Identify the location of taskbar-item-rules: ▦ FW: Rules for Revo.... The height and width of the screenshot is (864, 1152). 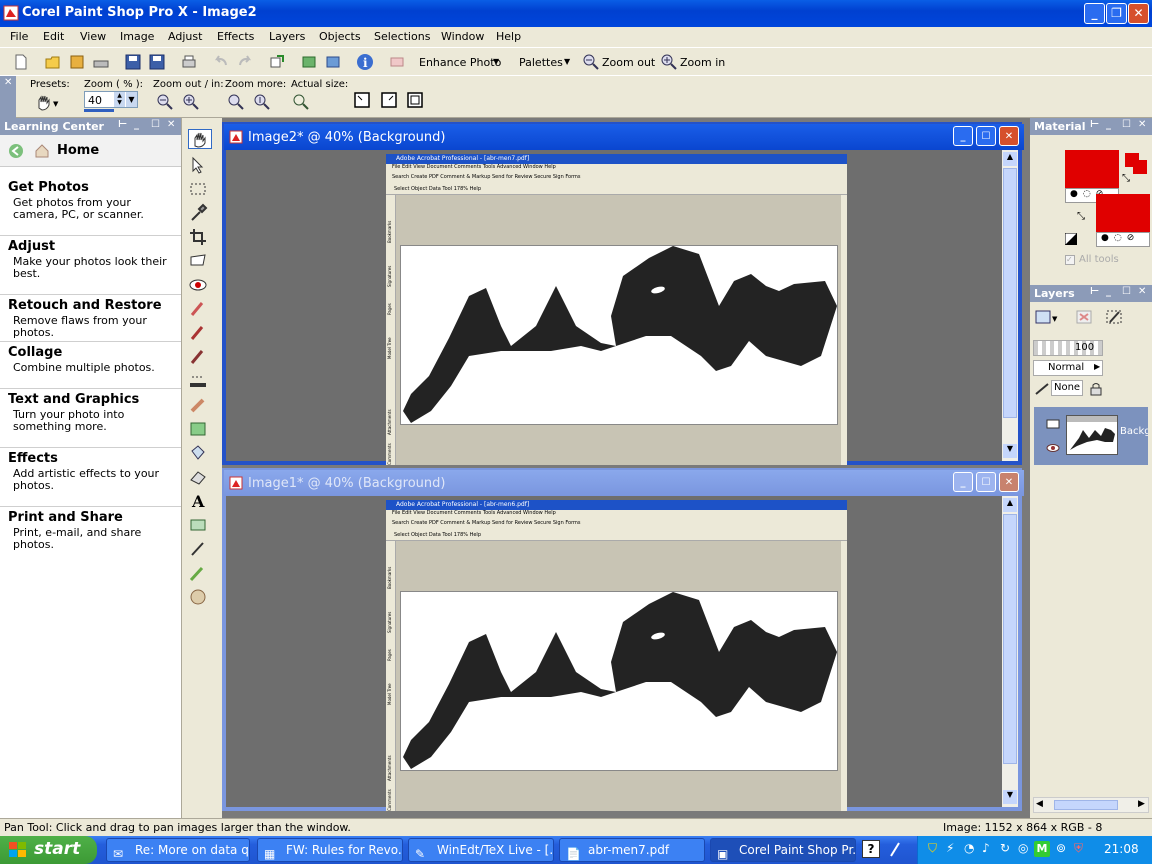
(330, 850).